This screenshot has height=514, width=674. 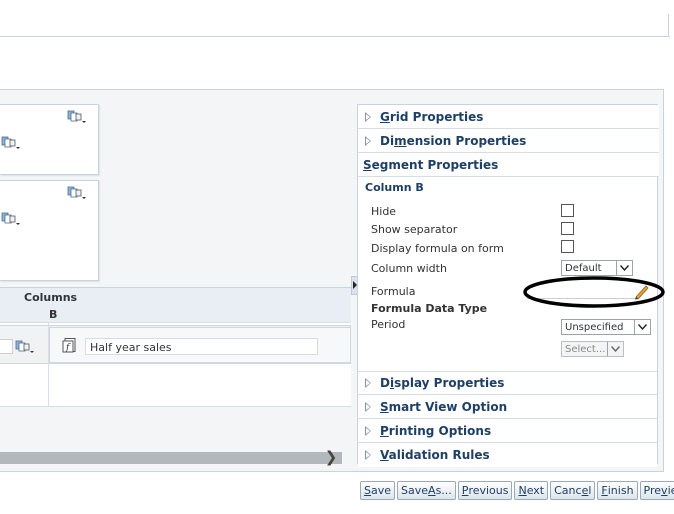 I want to click on formula-label: Formula, so click(x=393, y=291).